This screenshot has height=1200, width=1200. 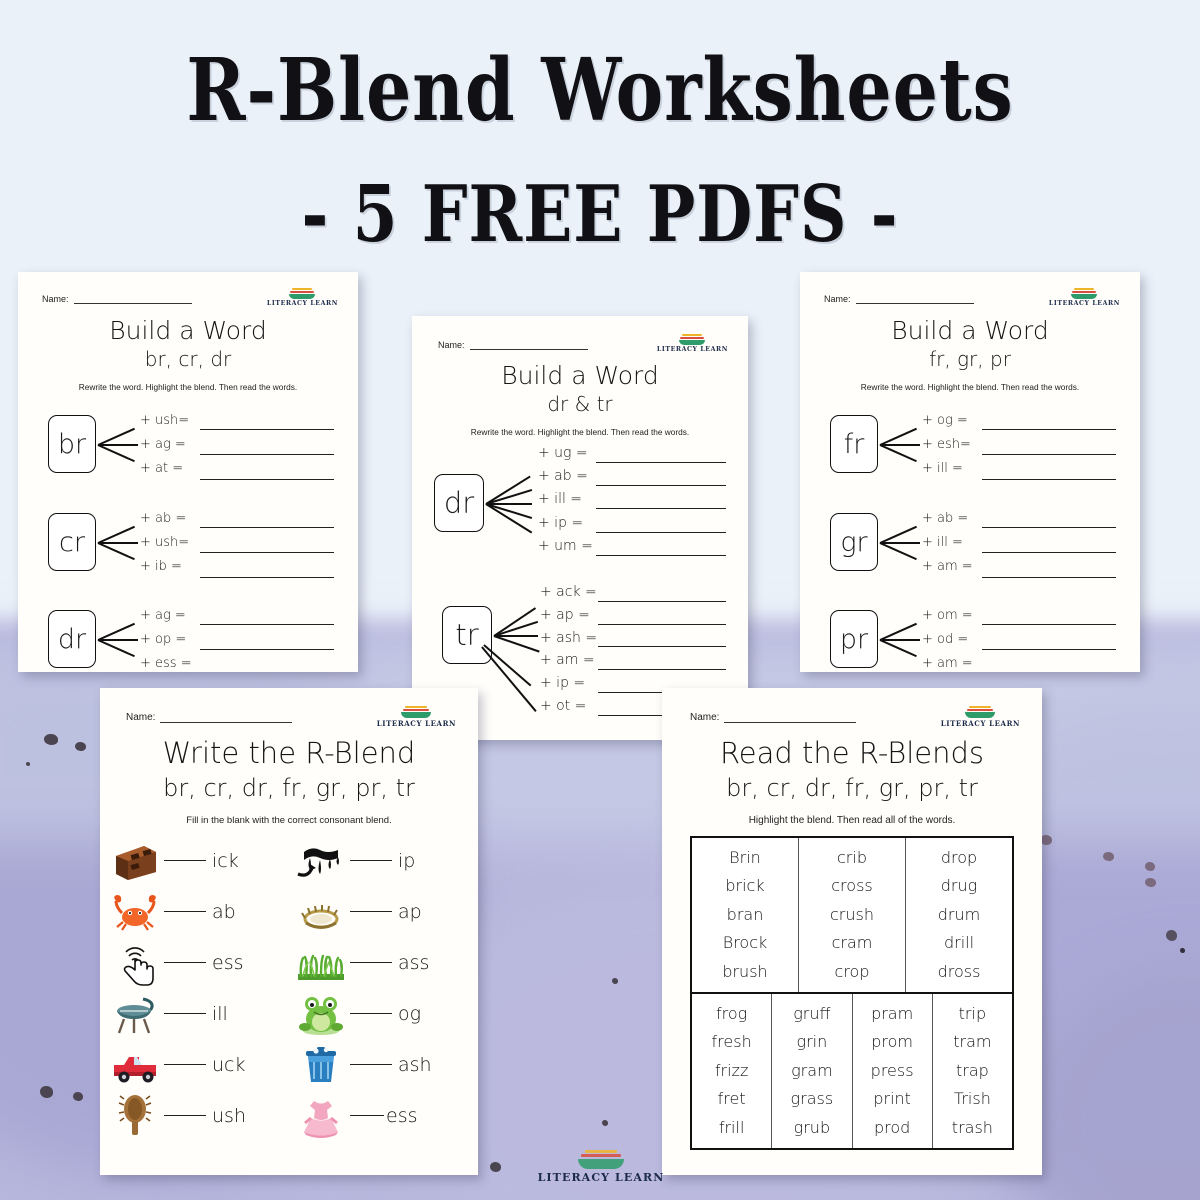 I want to click on worksheet-title: Read the R-Blends, so click(x=852, y=753).